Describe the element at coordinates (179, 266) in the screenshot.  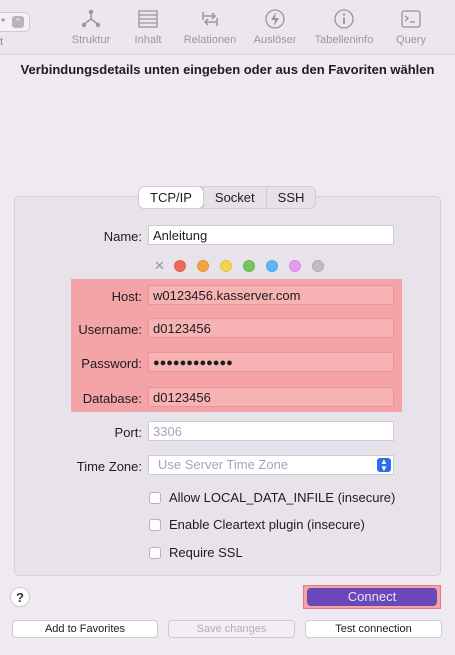
I see `color-red` at that location.